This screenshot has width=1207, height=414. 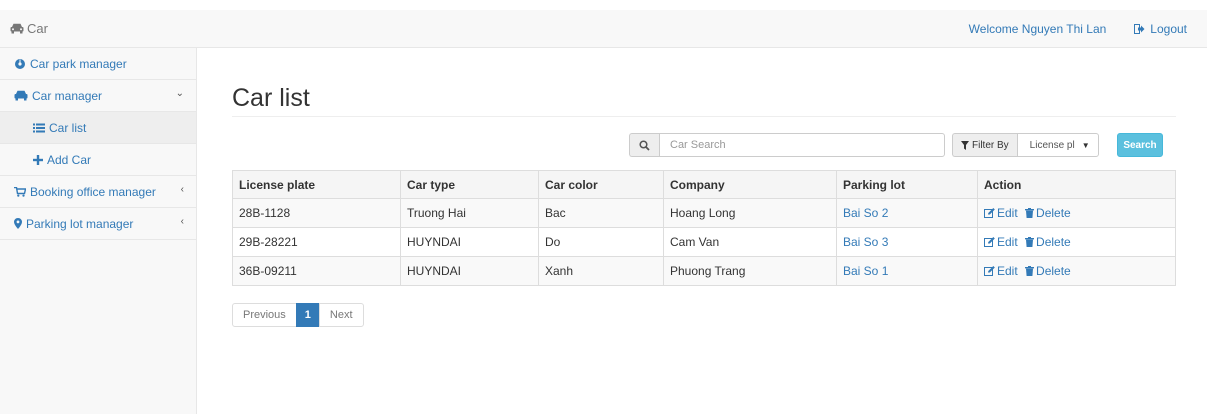 What do you see at coordinates (93, 191) in the screenshot?
I see `sidebar-item-label: Booking office manager` at bounding box center [93, 191].